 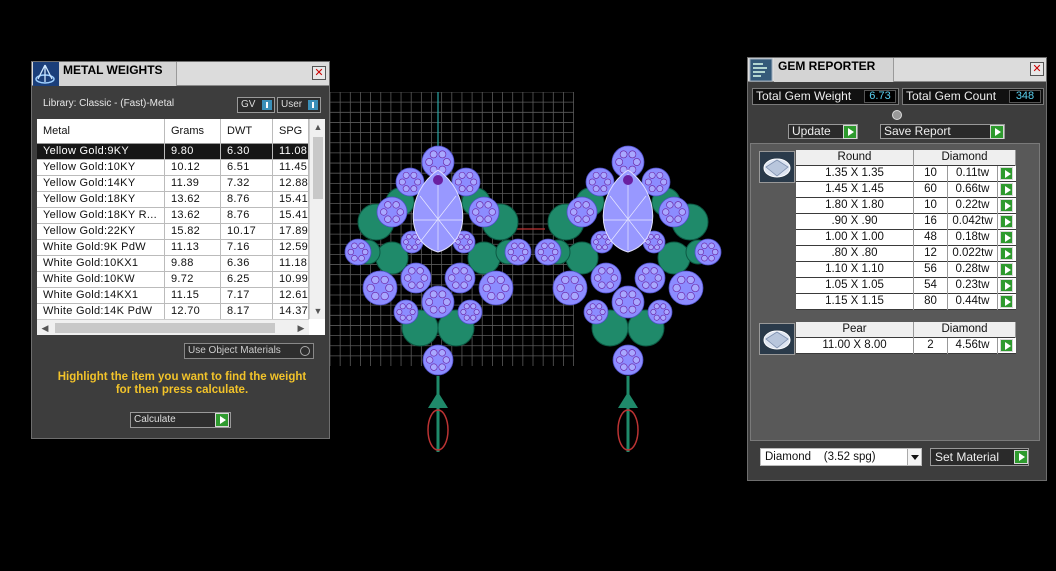 What do you see at coordinates (291, 131) in the screenshot?
I see `column-header-spg: SPG` at bounding box center [291, 131].